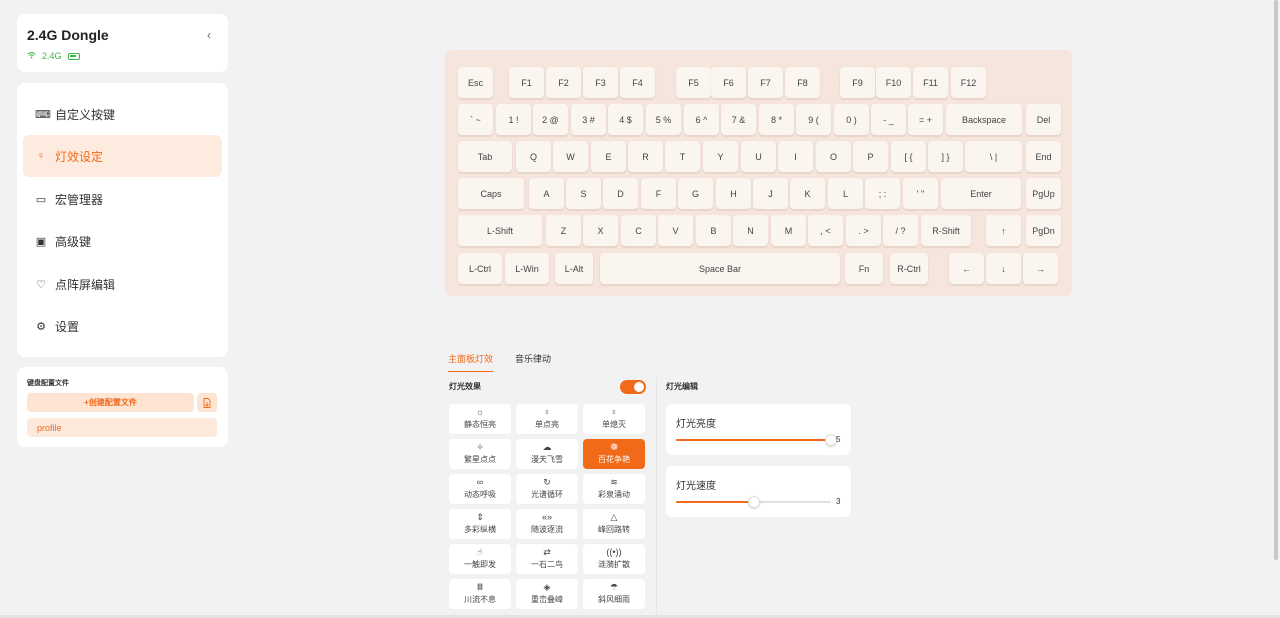 This screenshot has width=1280, height=618. Describe the element at coordinates (756, 440) in the screenshot. I see `brightness-slider` at that location.